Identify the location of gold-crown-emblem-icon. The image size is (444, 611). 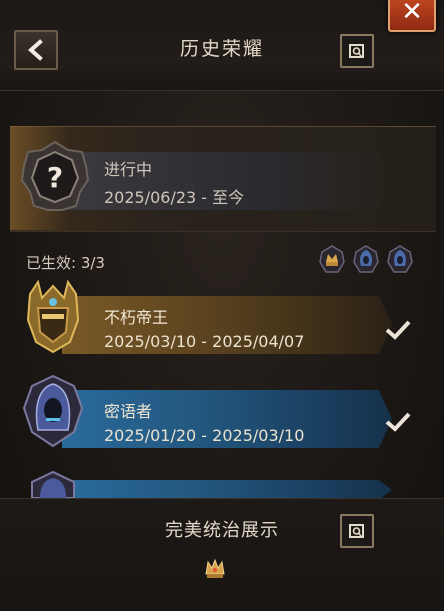
(215, 569).